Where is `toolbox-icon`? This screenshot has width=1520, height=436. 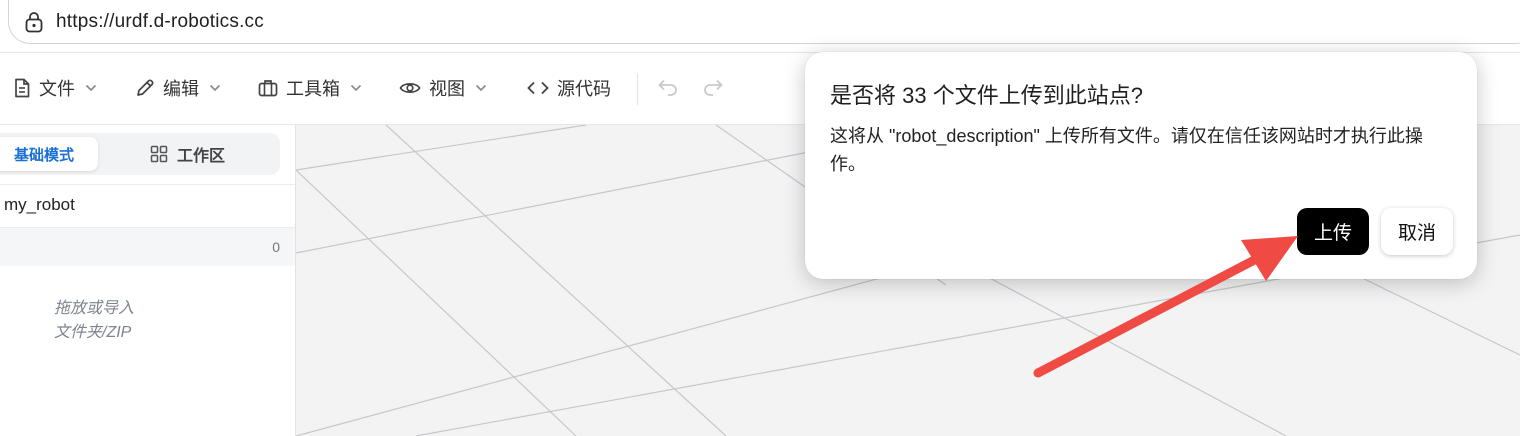
toolbox-icon is located at coordinates (268, 88).